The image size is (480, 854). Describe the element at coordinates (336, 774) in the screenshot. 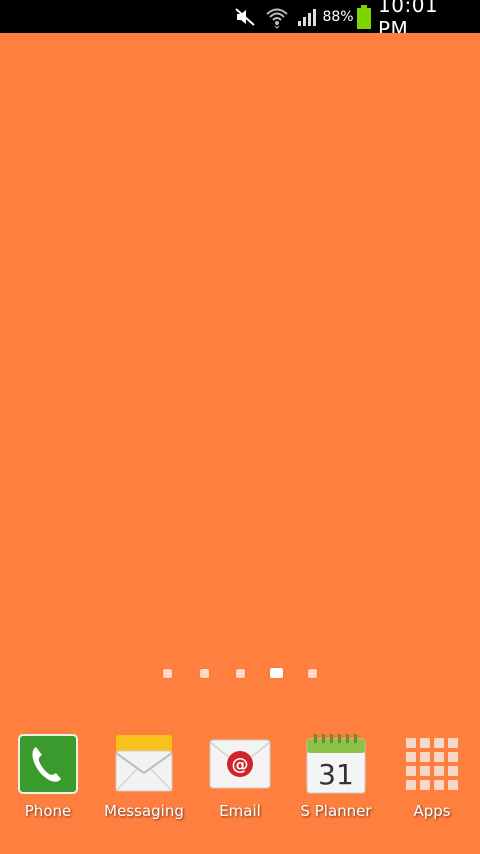

I see `calendar-day: 31` at that location.